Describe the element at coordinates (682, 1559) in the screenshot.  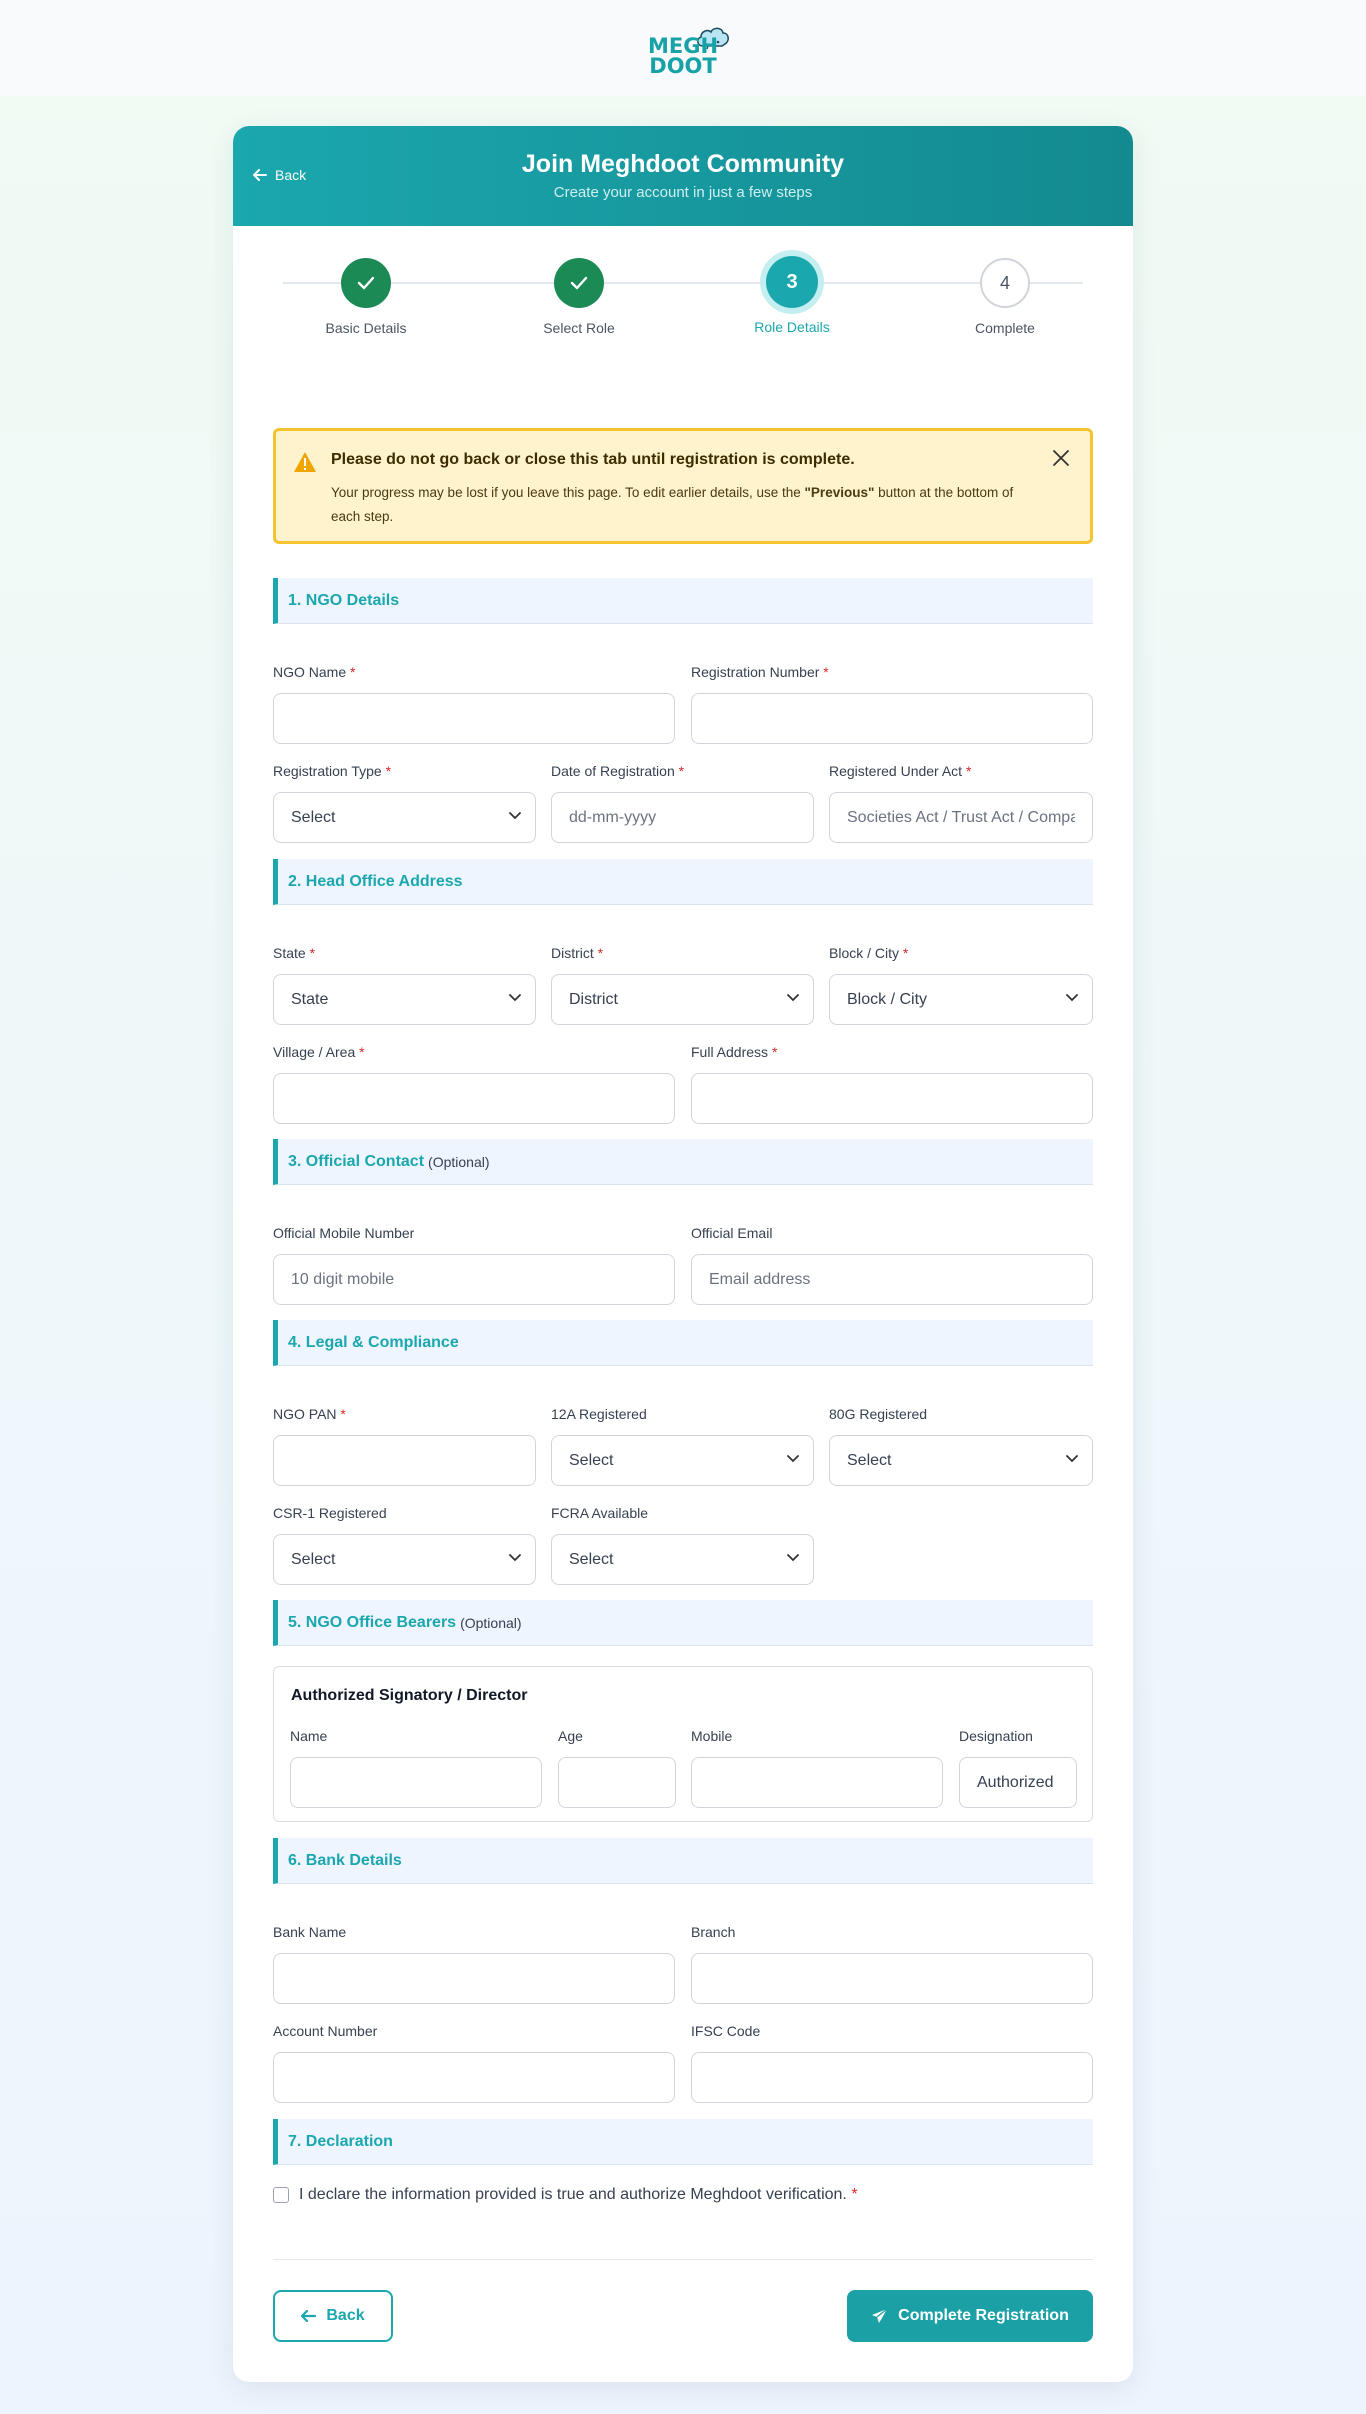
I see `fcra-available-select: Select` at that location.